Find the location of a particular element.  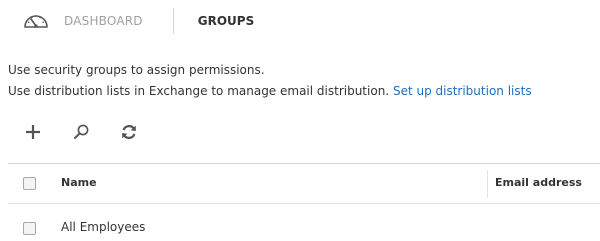

add-button is located at coordinates (33, 132).